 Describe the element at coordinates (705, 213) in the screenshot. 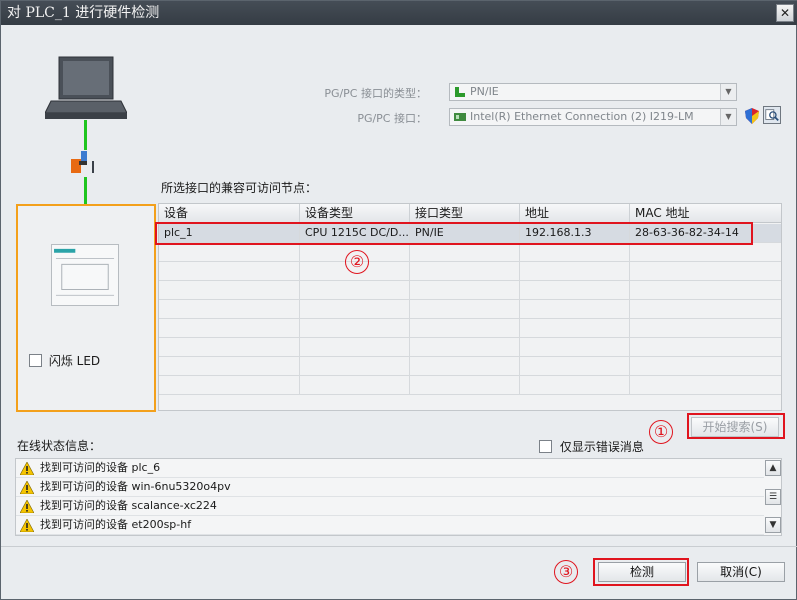

I see `column-header-mac-address: MAC 地址` at that location.